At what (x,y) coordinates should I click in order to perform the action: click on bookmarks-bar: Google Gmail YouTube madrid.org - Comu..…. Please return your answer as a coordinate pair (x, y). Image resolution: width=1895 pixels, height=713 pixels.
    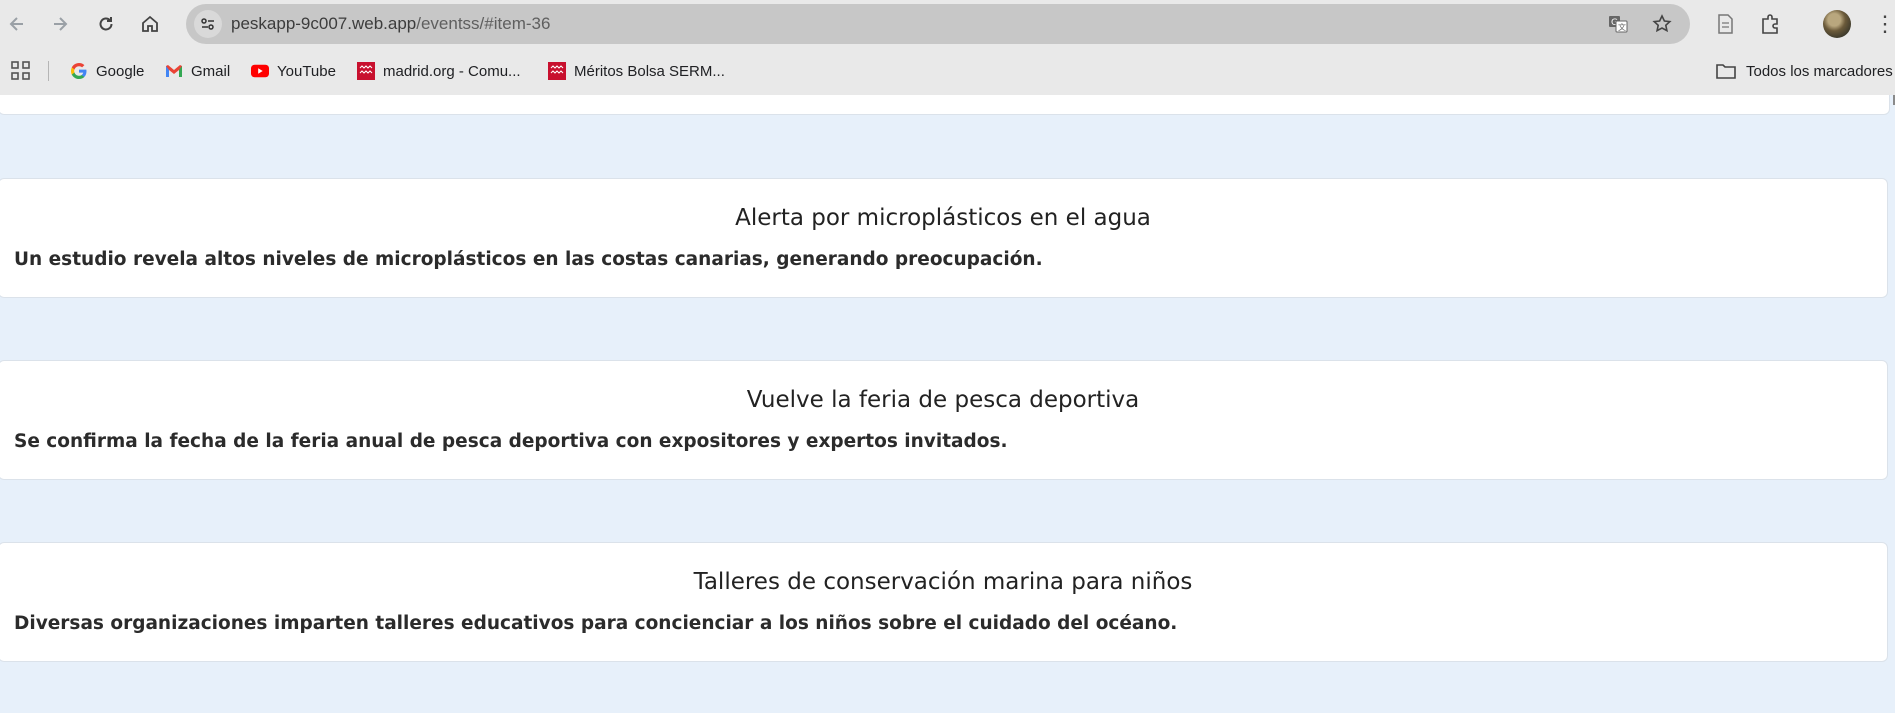
    Looking at the image, I should click on (947, 71).